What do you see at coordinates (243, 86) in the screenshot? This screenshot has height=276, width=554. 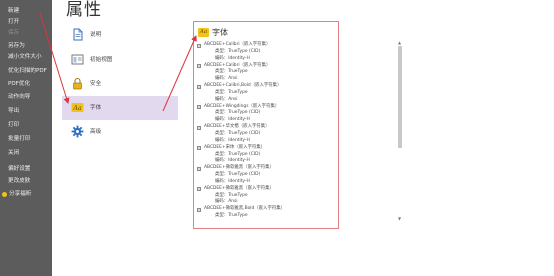 I see `font-name: ABCDEE+Calibri,Bold（嵌入字符集）` at bounding box center [243, 86].